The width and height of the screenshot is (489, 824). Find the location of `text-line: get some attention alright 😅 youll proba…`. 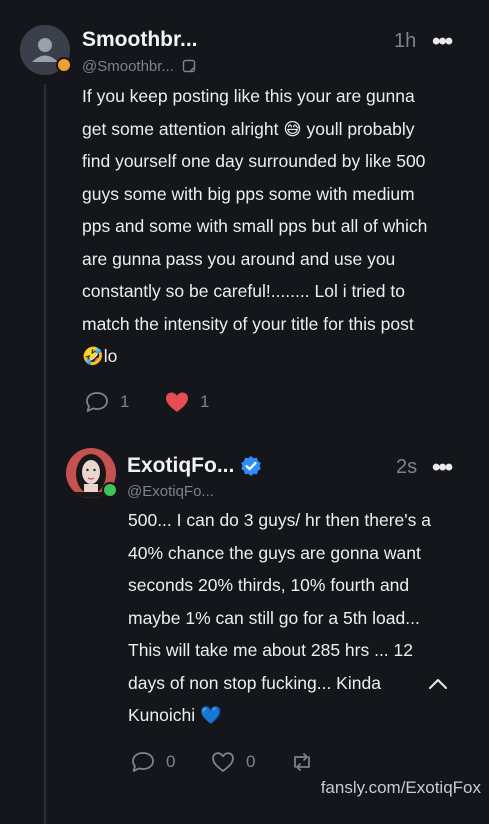

text-line: get some attention alright 😅 youll proba… is located at coordinates (248, 128).